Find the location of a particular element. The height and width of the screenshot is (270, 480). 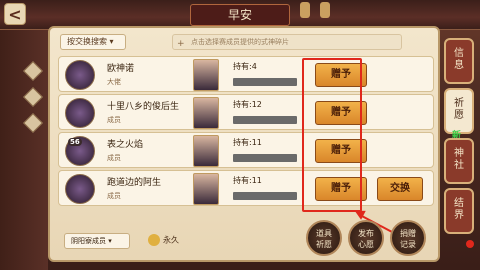

tab-info: 信 息 is located at coordinates (459, 61).